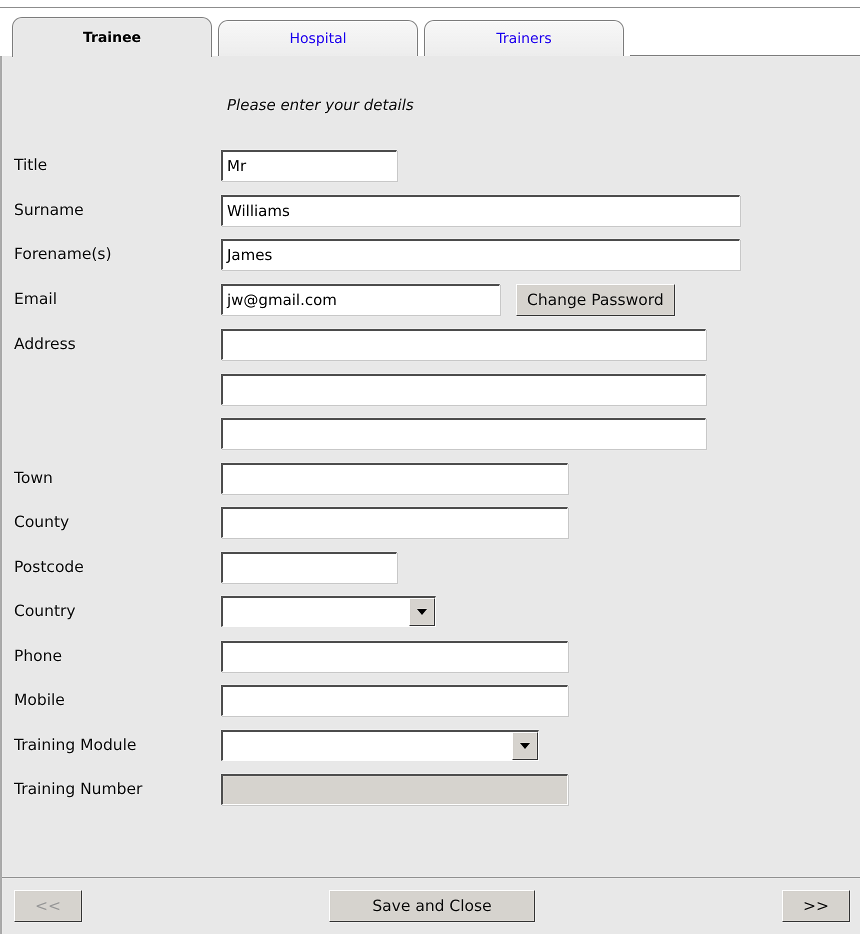 The width and height of the screenshot is (860, 934). Describe the element at coordinates (45, 611) in the screenshot. I see `field-label: Country` at that location.